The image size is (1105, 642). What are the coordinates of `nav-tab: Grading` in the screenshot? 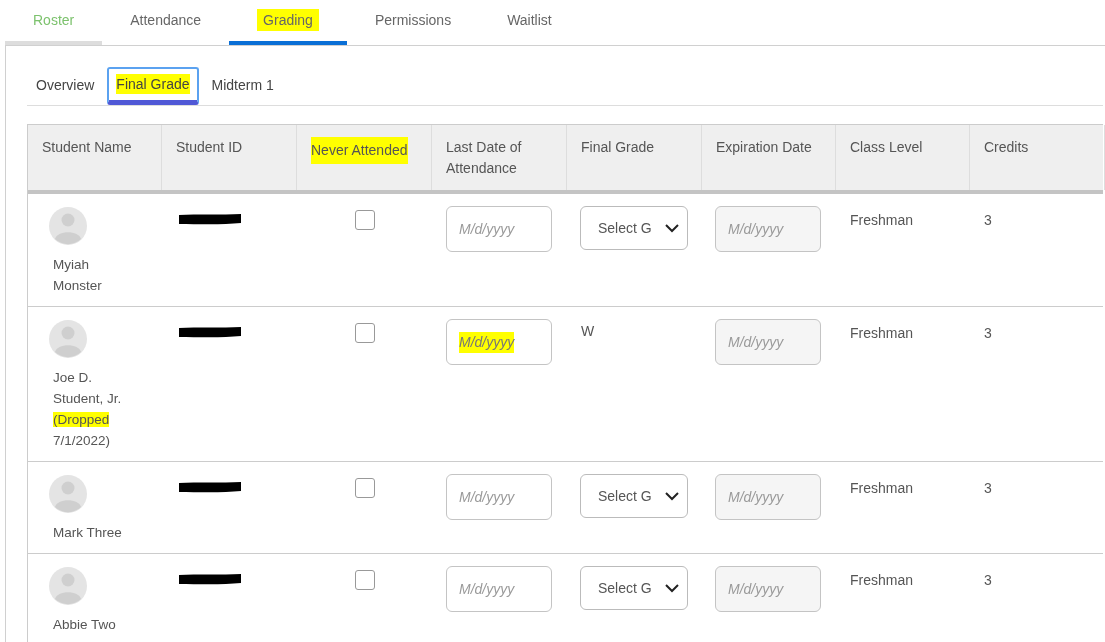 It's located at (288, 22).